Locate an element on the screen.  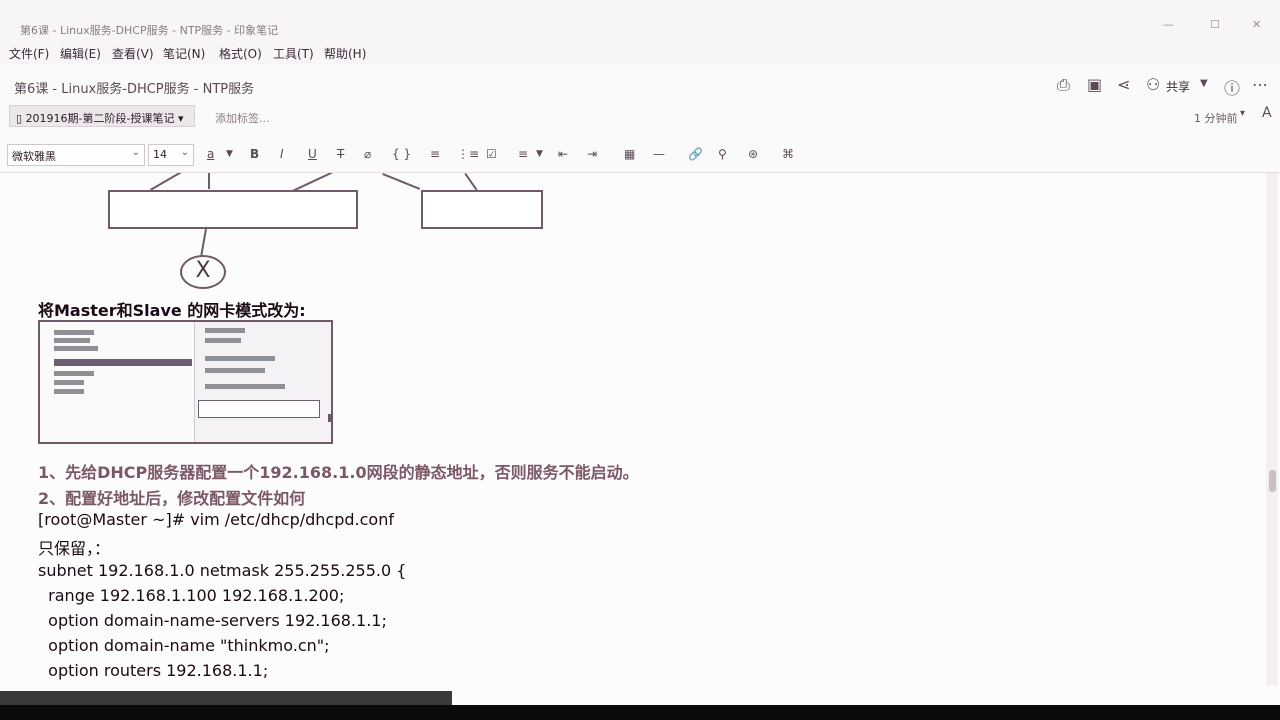
font-size-select: 14 ⌄ is located at coordinates (171, 155).